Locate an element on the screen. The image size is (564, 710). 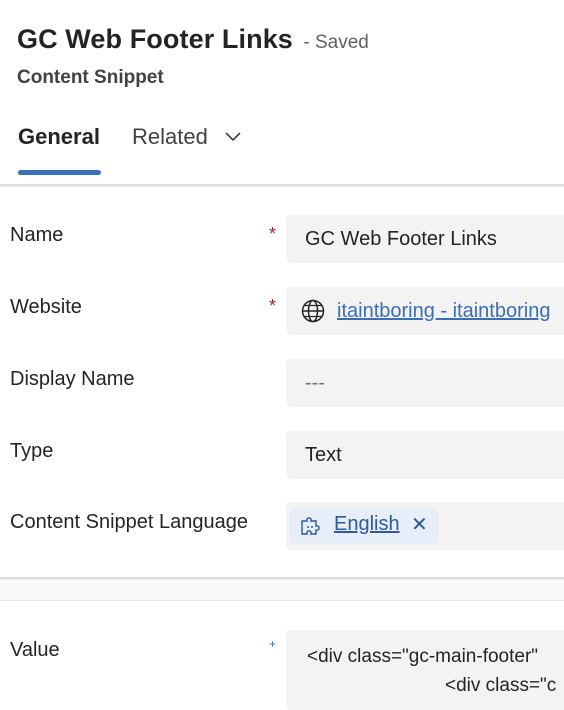
section-gap is located at coordinates (282, 590).